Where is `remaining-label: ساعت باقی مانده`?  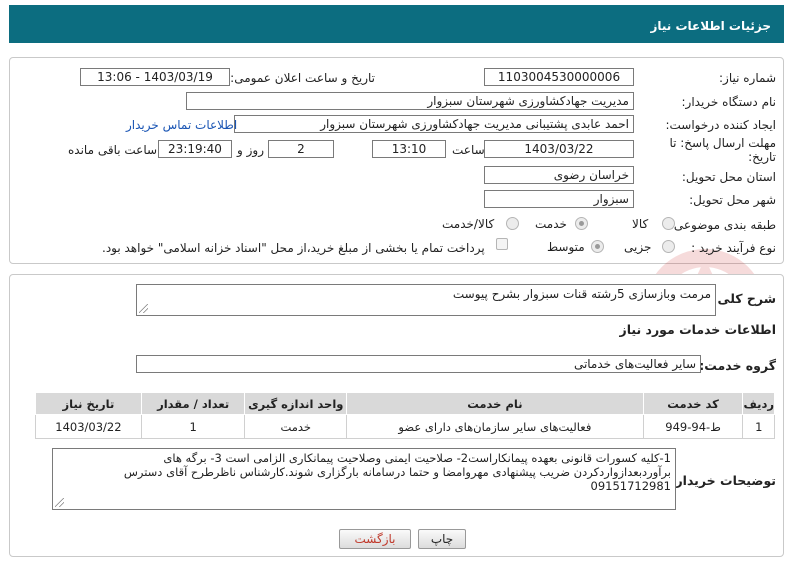 remaining-label: ساعت باقی مانده is located at coordinates (113, 150).